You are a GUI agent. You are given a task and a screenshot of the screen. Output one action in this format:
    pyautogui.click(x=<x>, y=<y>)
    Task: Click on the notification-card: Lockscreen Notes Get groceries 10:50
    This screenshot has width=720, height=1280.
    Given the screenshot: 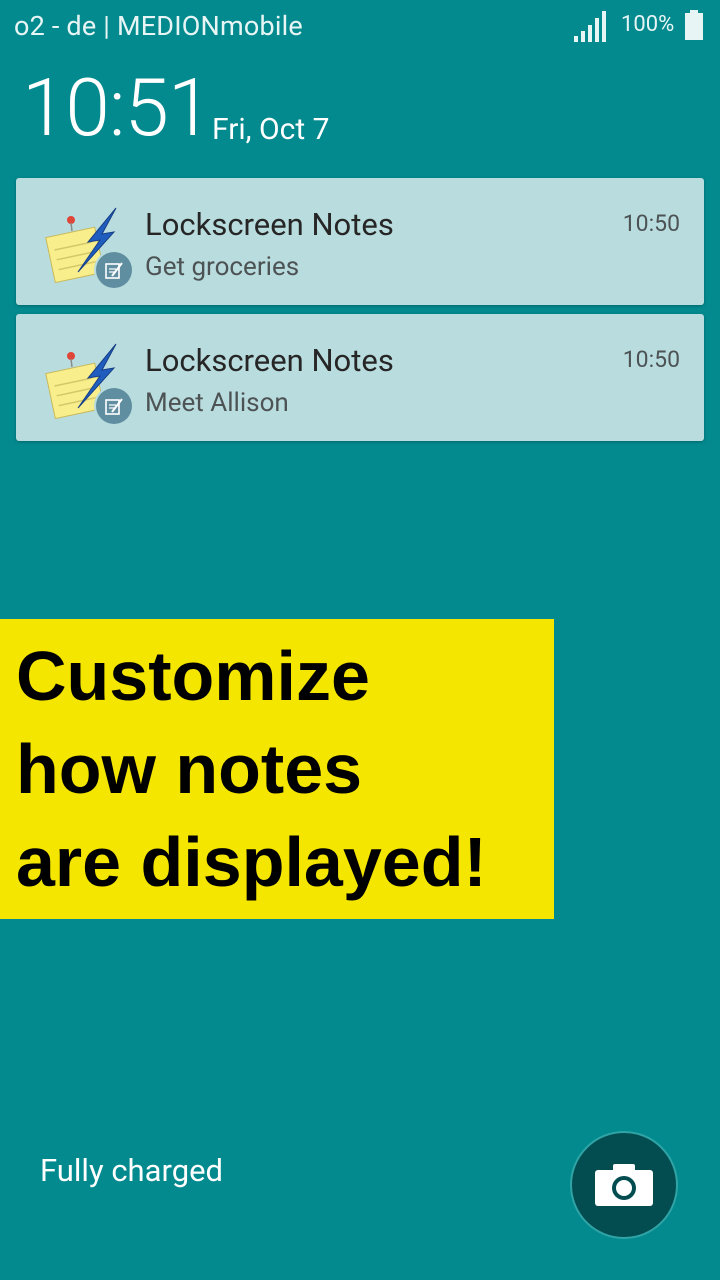 What is the action you would take?
    pyautogui.click(x=360, y=241)
    